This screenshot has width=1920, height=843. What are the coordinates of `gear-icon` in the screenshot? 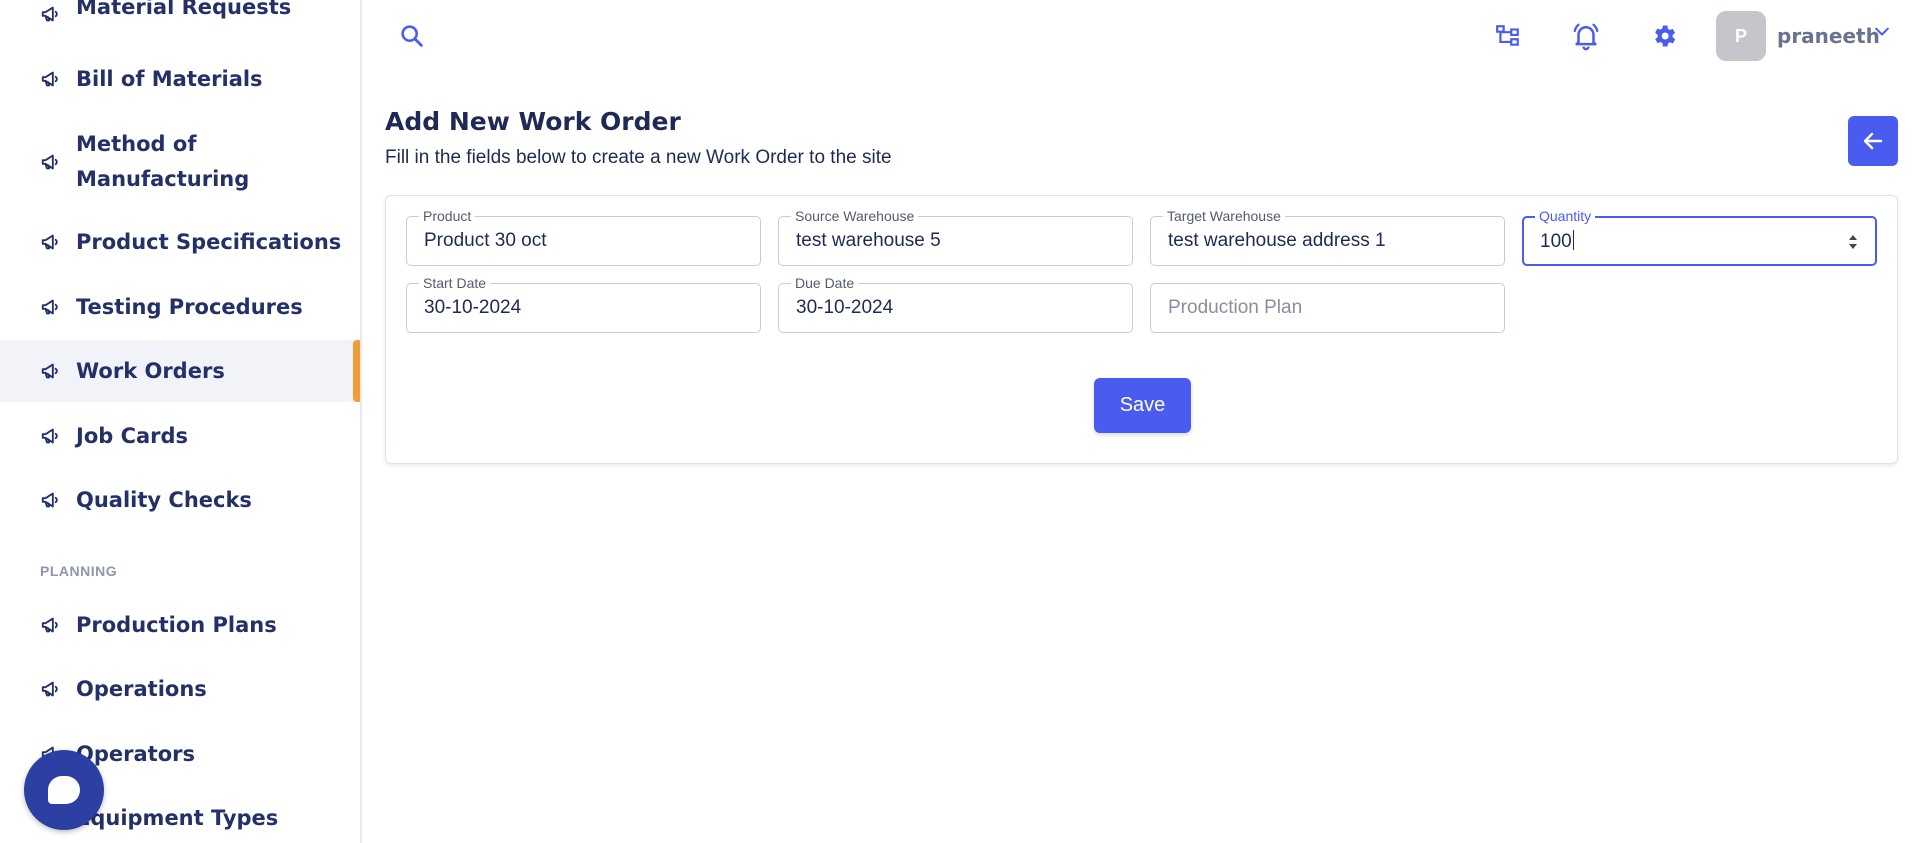 It's located at (1665, 36).